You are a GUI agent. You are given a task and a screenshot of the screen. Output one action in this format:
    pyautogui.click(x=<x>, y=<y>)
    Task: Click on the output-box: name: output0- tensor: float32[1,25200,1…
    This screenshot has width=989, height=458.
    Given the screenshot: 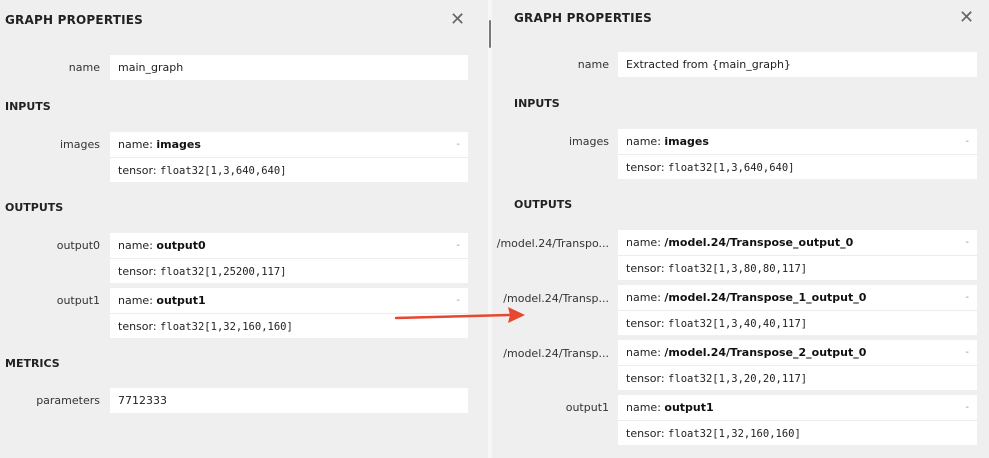 What is the action you would take?
    pyautogui.click(x=289, y=258)
    